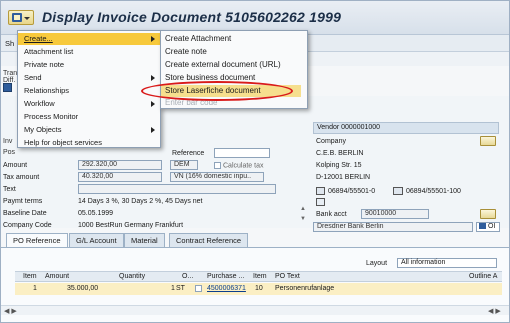 This screenshot has width=510, height=323. What do you see at coordinates (27, 18) in the screenshot?
I see `chevron-down-icon` at bounding box center [27, 18].